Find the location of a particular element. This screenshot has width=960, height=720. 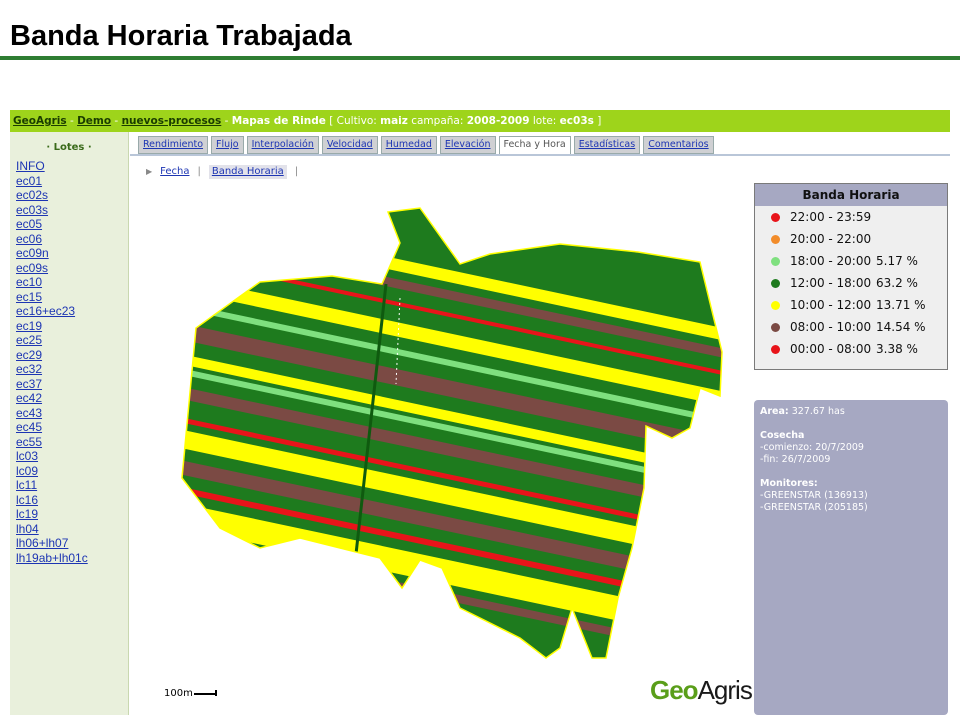

lote-link-ec37: ec37 is located at coordinates (29, 384).